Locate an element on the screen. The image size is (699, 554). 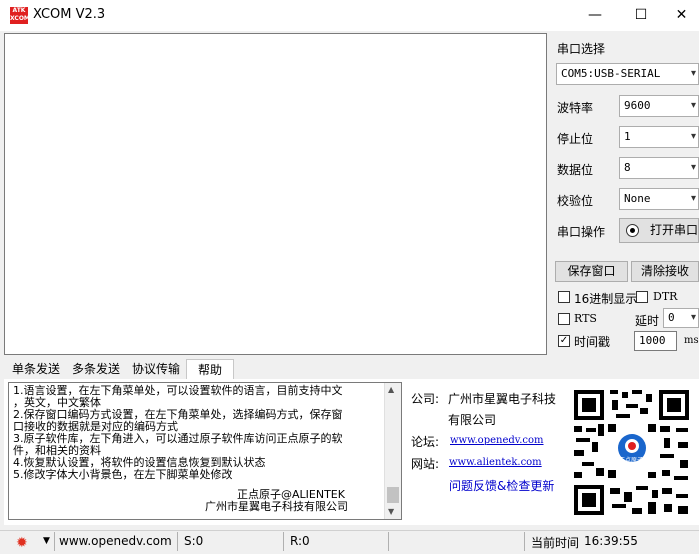
stopbit-label: 停止位 is located at coordinates (575, 139).